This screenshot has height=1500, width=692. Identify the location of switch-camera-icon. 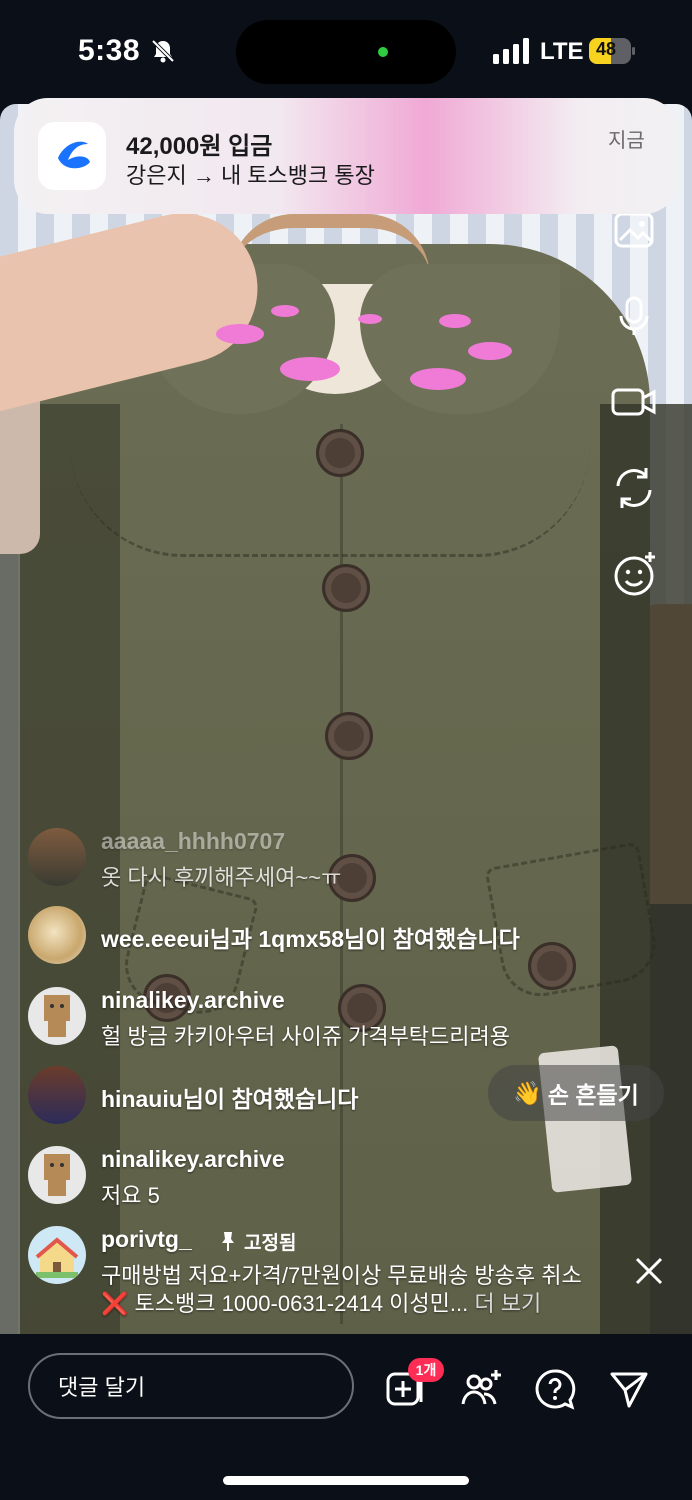
(634, 488).